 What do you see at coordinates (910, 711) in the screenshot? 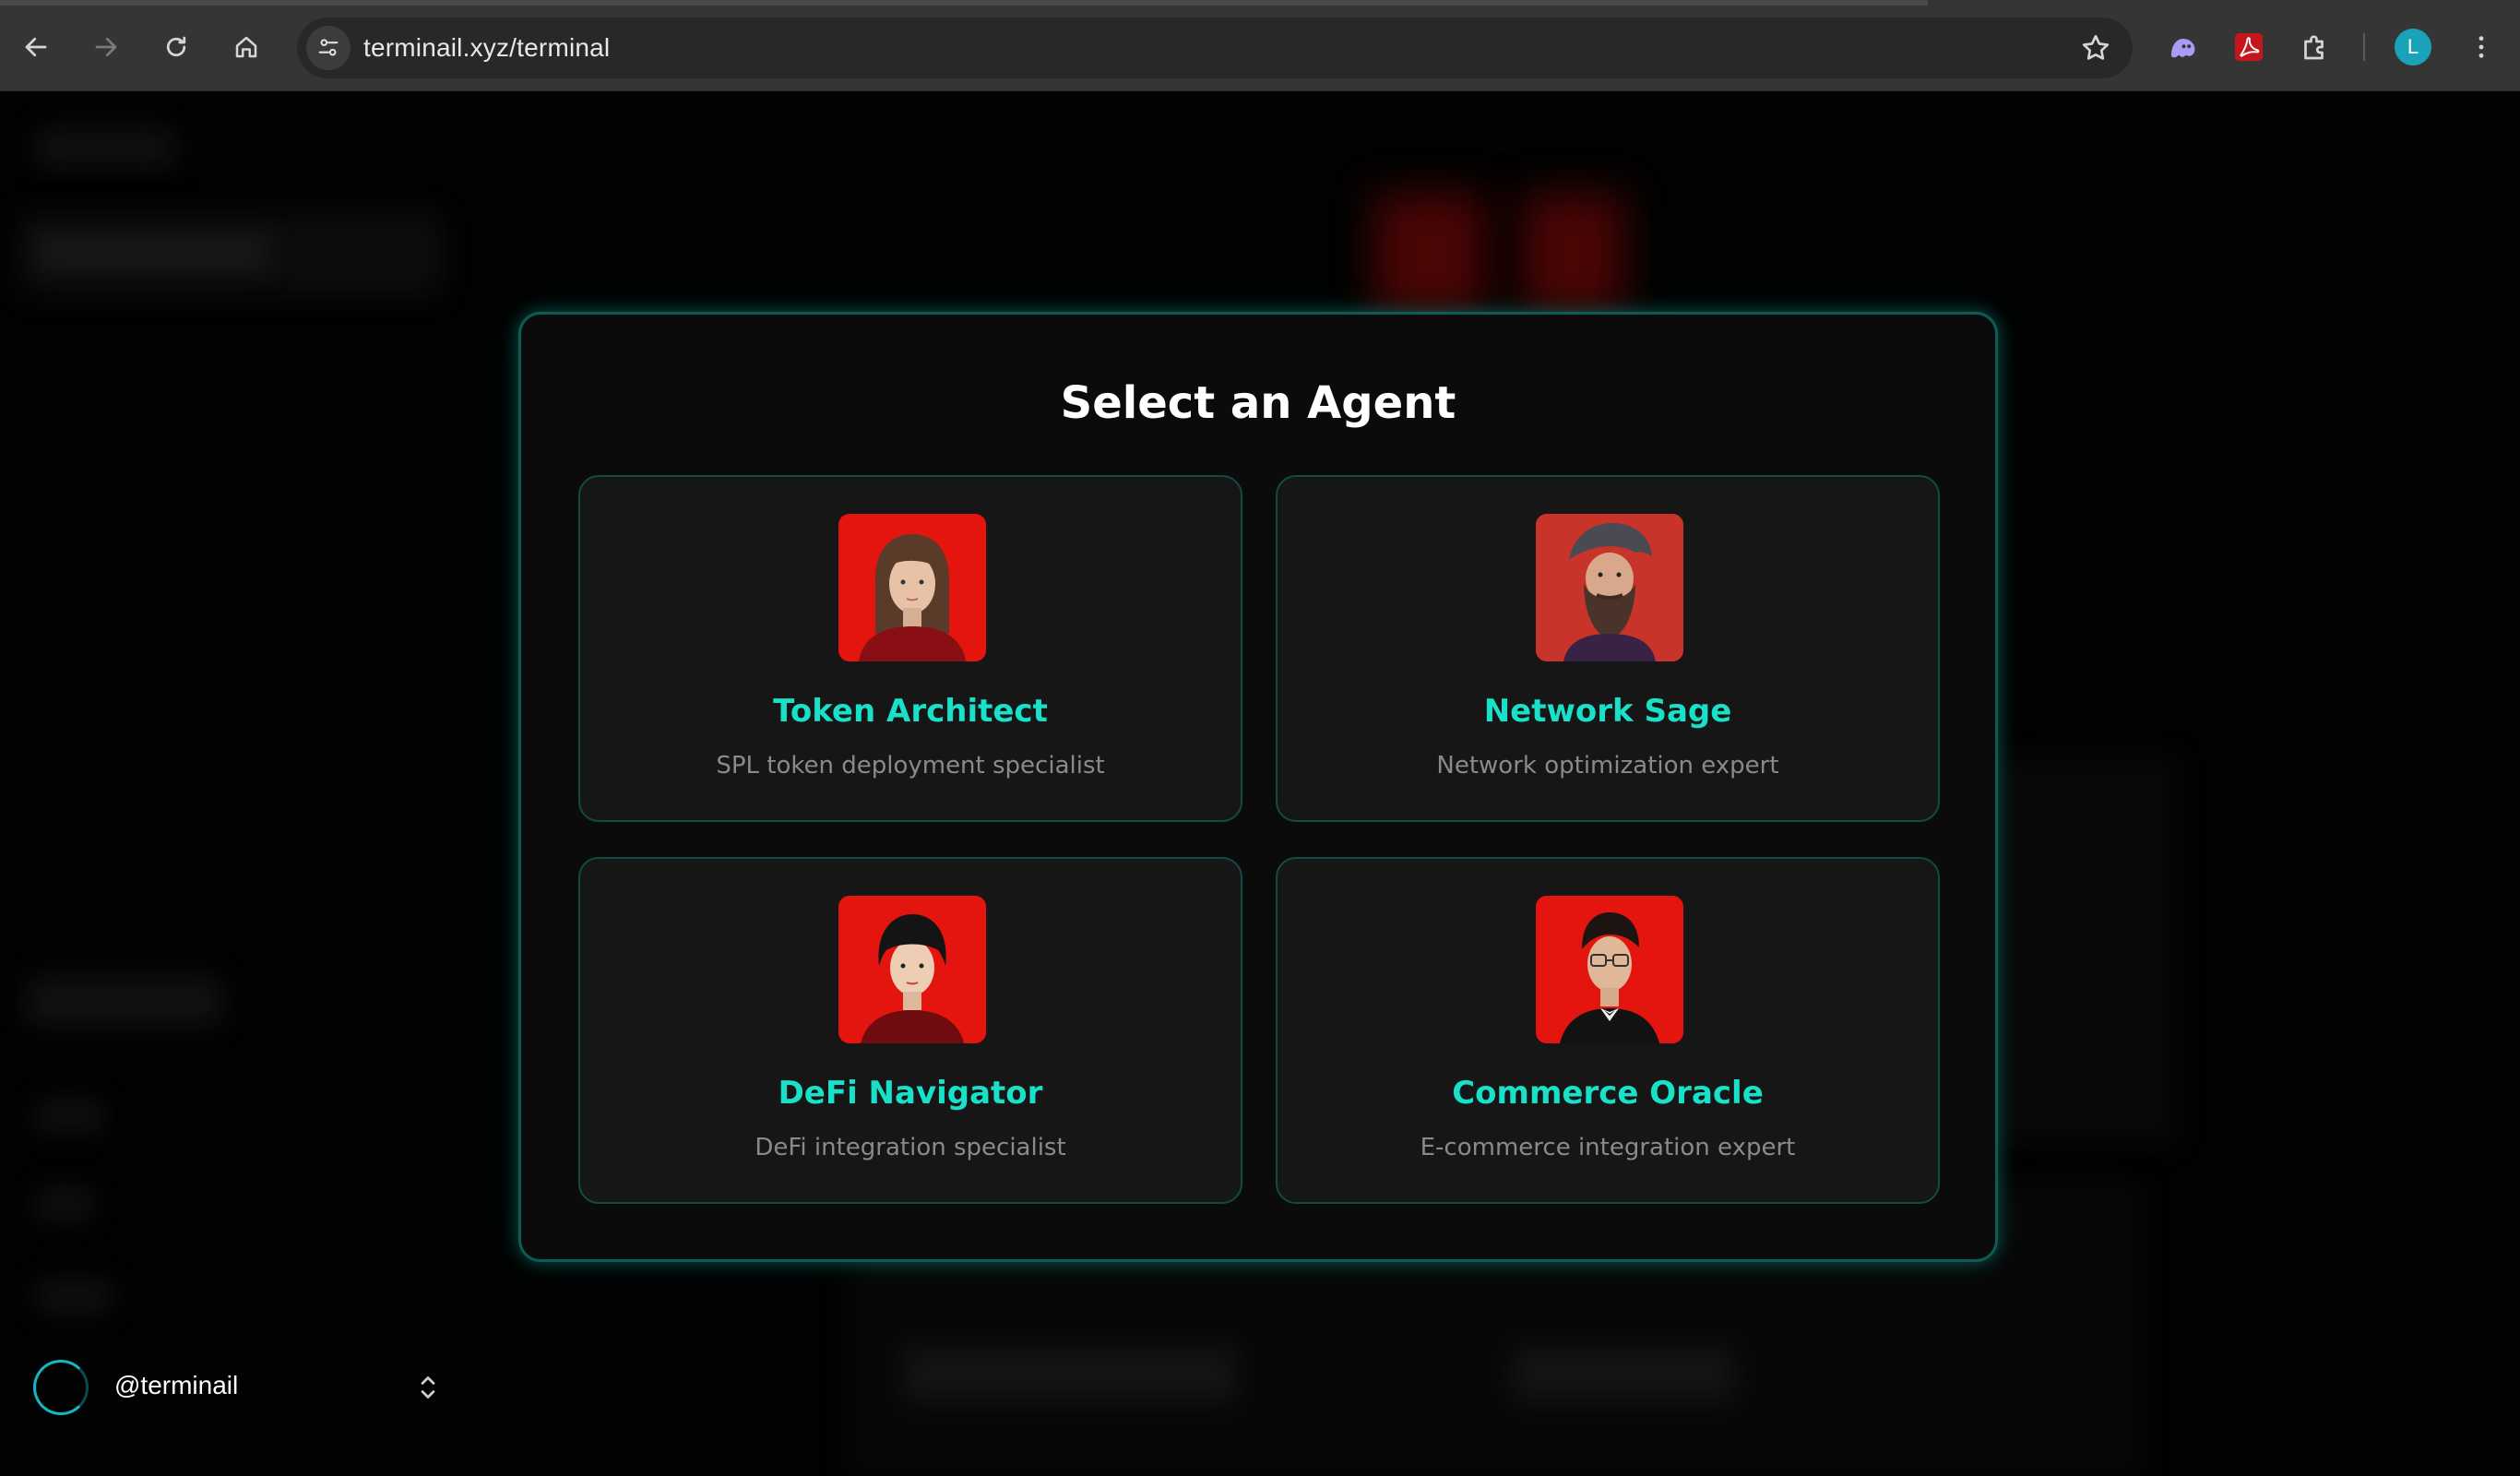
I see `agent-name: Token Architect` at bounding box center [910, 711].